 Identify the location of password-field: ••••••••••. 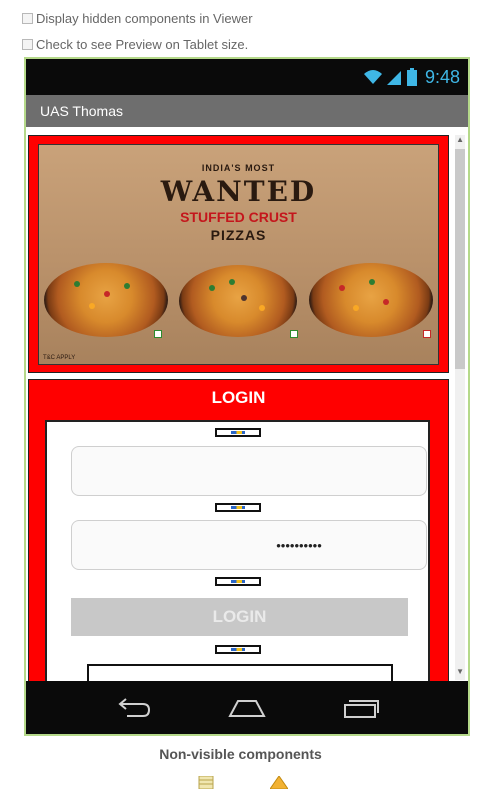
(249, 545).